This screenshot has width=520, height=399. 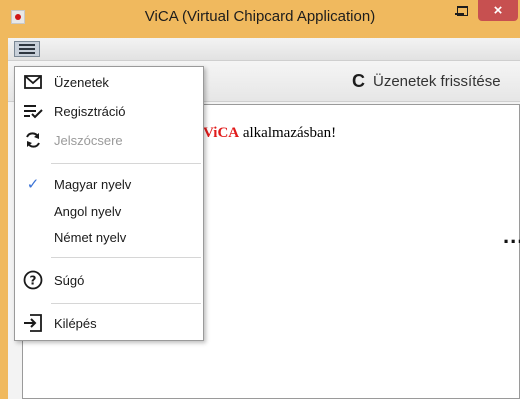 I want to click on refresh-icon: C, so click(x=358, y=80).